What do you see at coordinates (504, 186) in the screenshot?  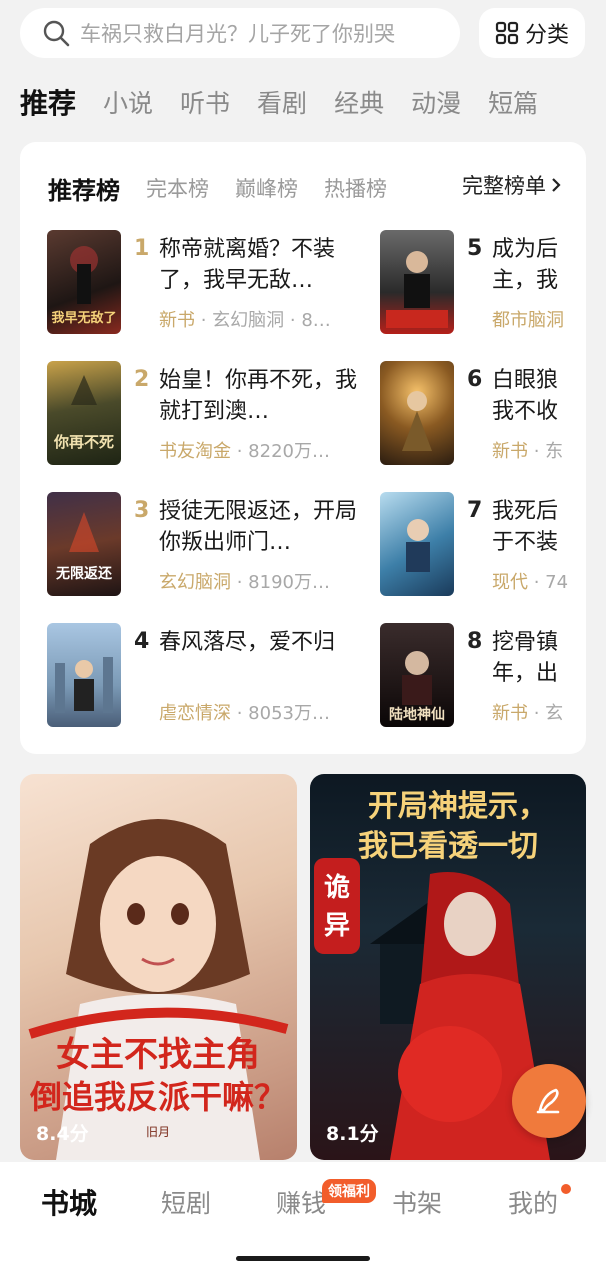 I see `full-ranking-label: 完整榜单` at bounding box center [504, 186].